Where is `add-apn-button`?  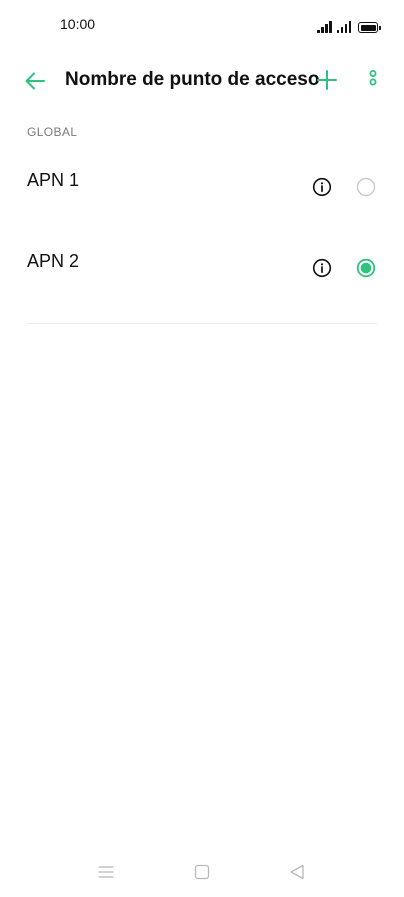 add-apn-button is located at coordinates (327, 80).